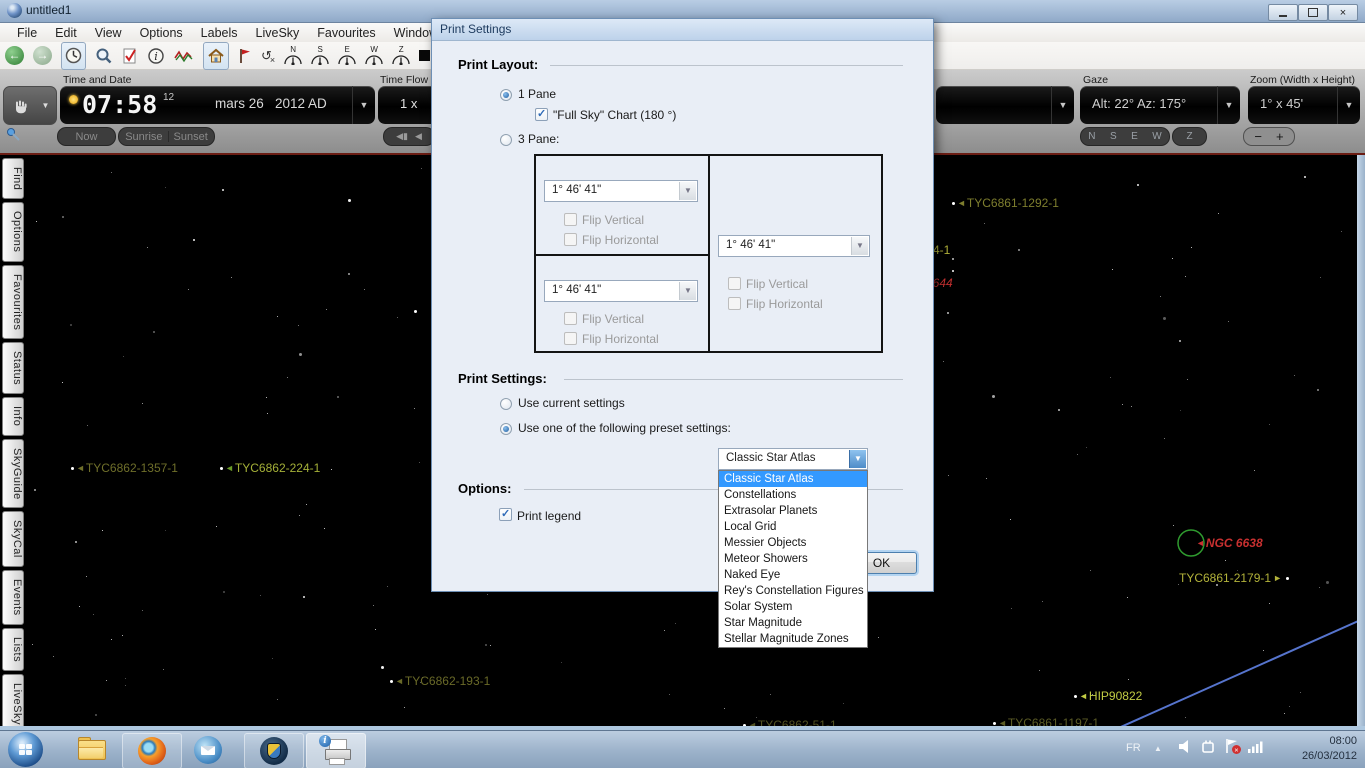 The image size is (1365, 768). What do you see at coordinates (793, 479) in the screenshot?
I see `preset-option: Classic Star Atlas` at bounding box center [793, 479].